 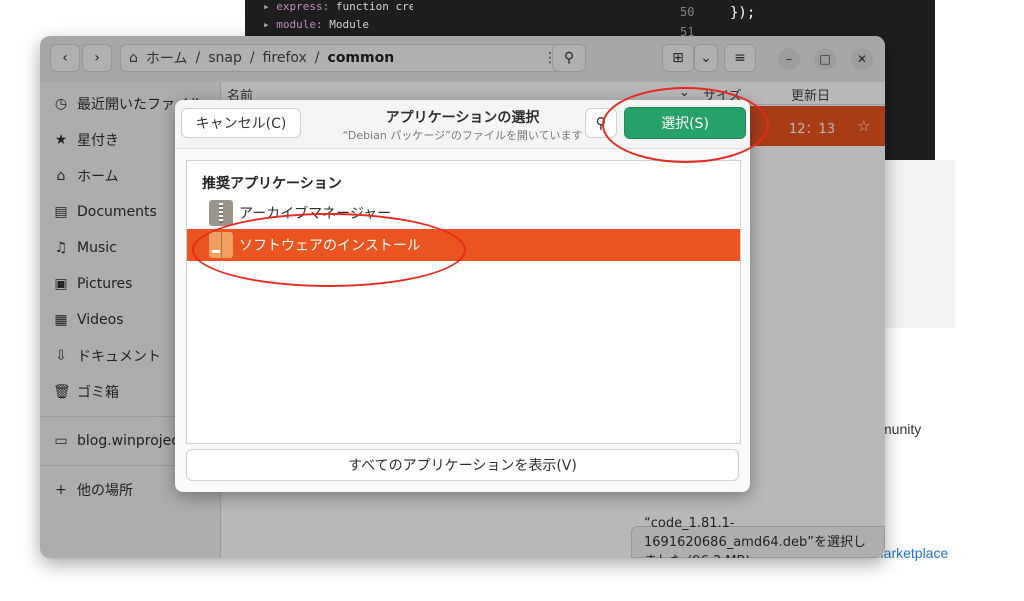 I want to click on view-options-button: ⌄, so click(x=706, y=58).